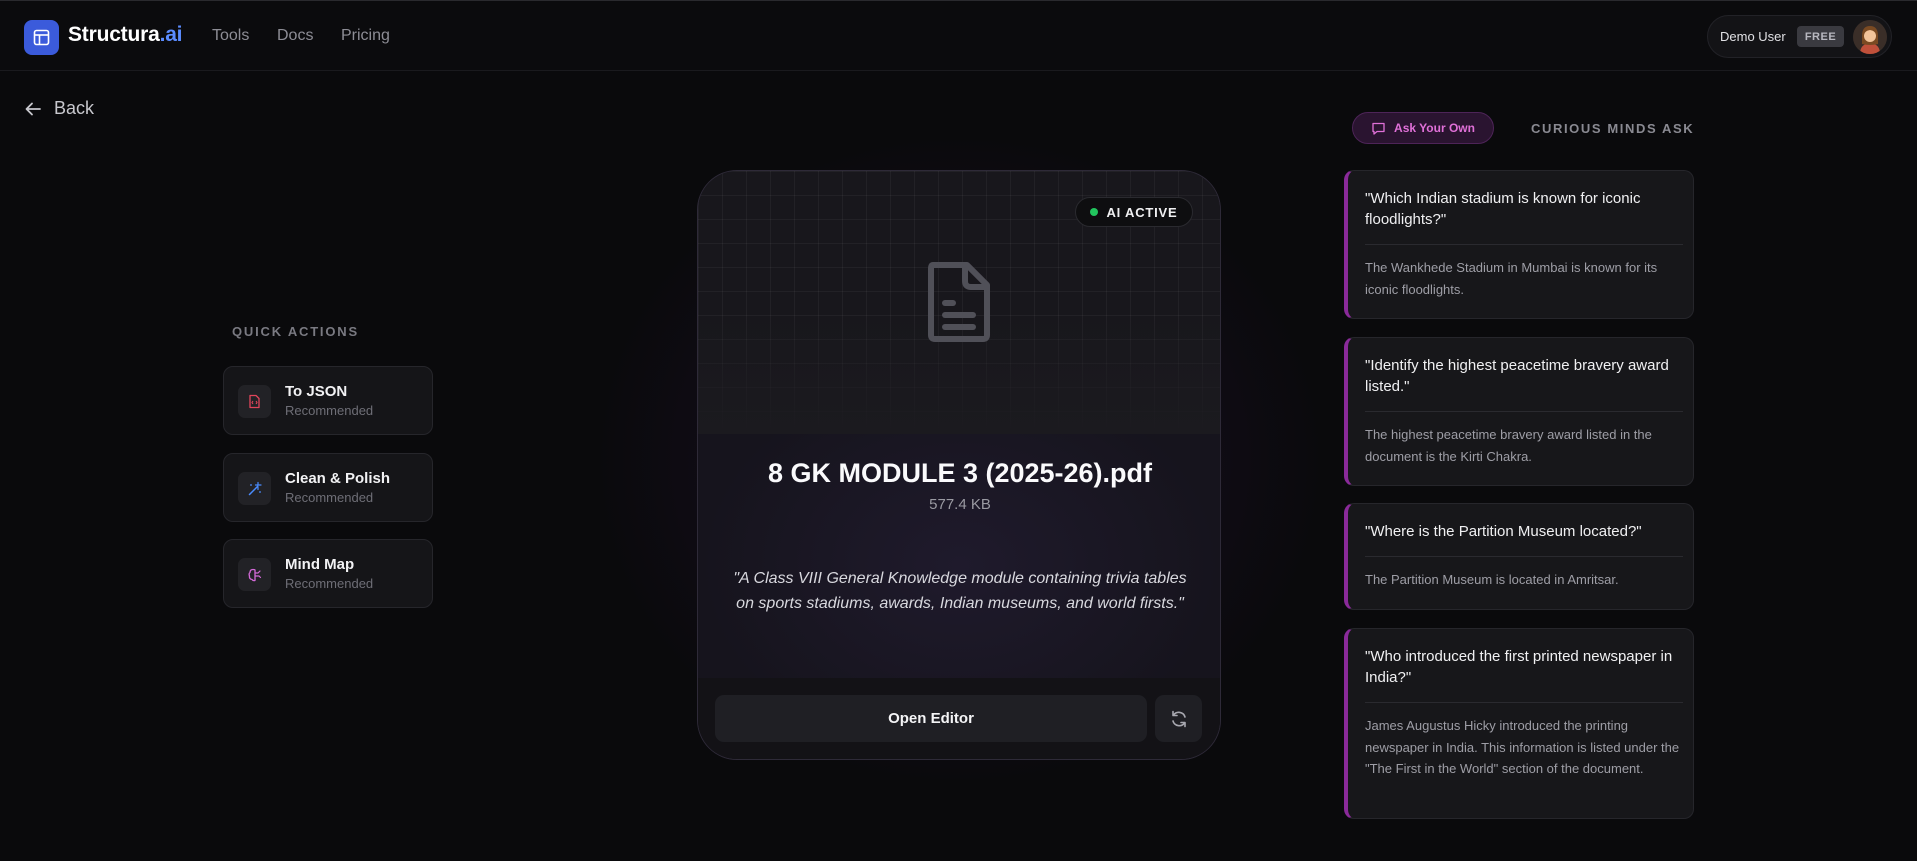  Describe the element at coordinates (295, 36) in the screenshot. I see `nav-docs-link: Docs` at that location.